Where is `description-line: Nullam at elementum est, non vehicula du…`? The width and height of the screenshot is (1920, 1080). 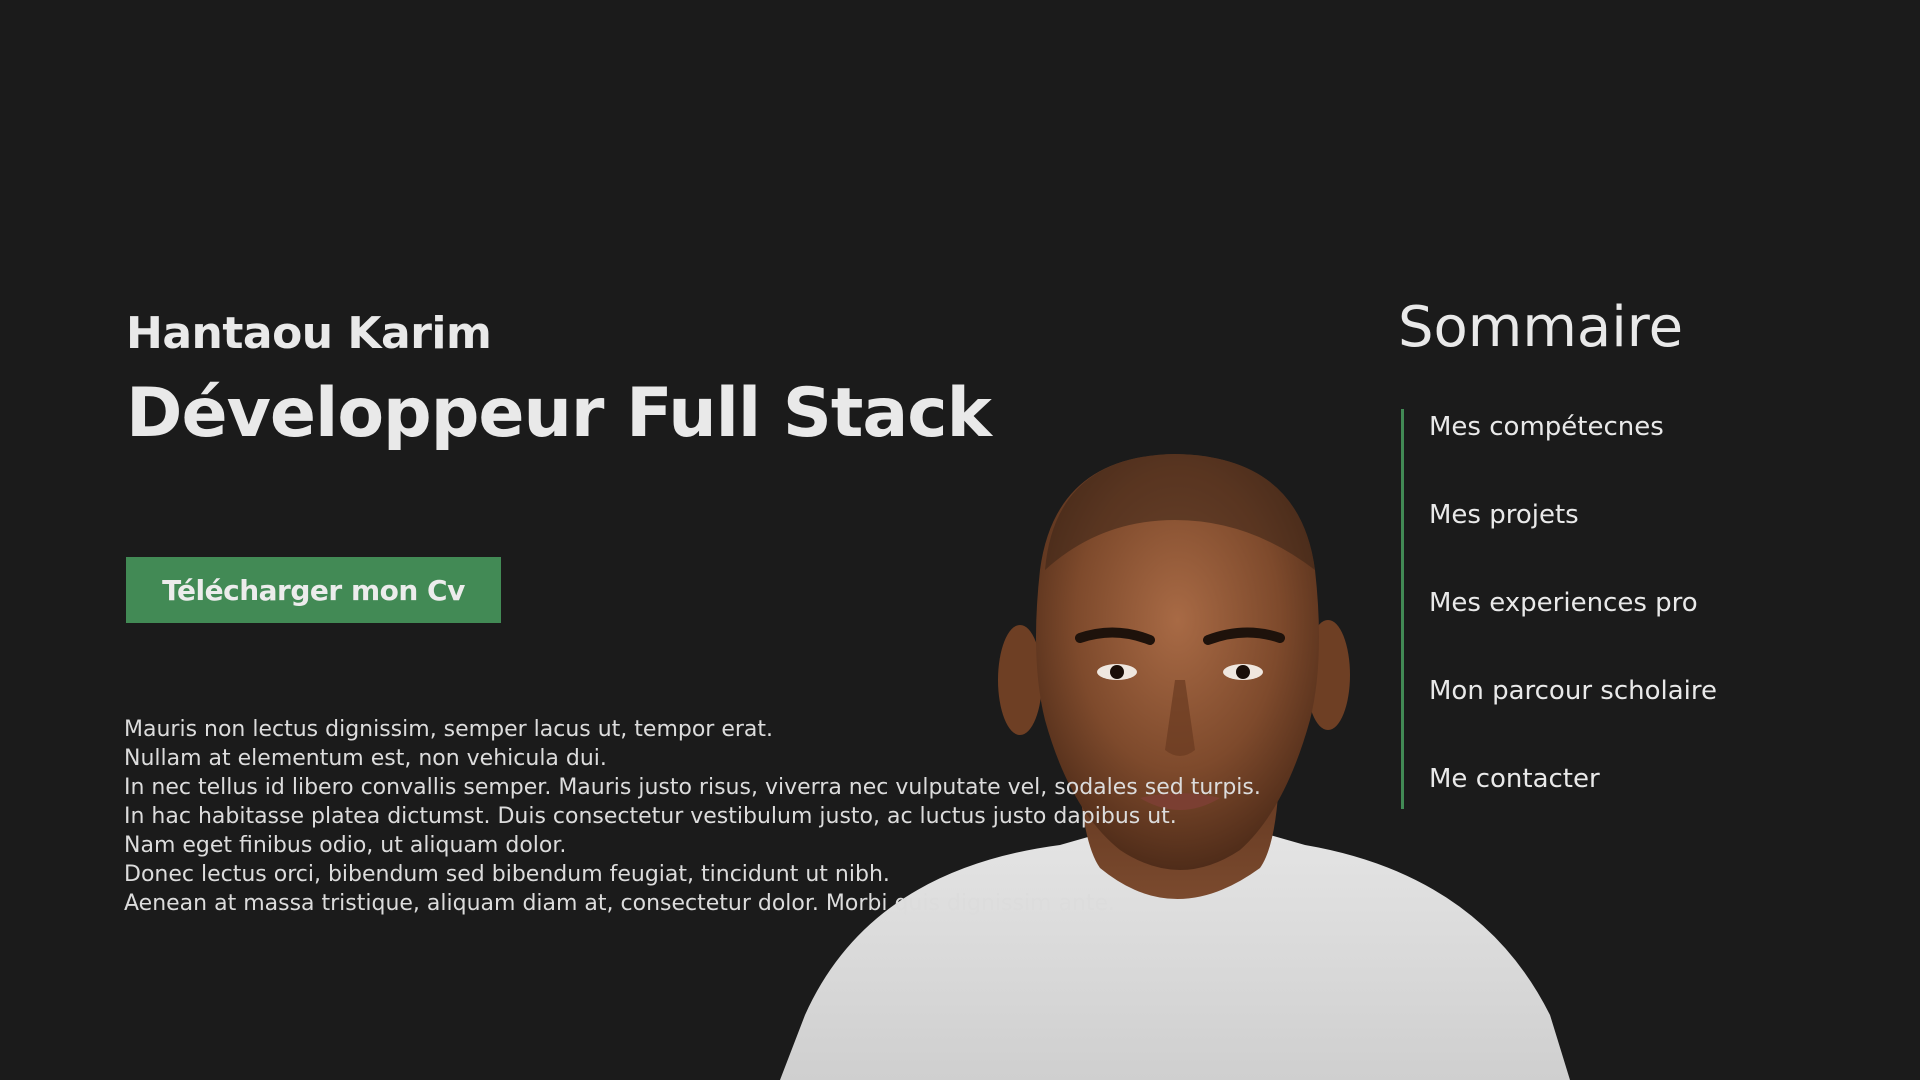
description-line: Nullam at elementum est, non vehicula du… is located at coordinates (365, 758).